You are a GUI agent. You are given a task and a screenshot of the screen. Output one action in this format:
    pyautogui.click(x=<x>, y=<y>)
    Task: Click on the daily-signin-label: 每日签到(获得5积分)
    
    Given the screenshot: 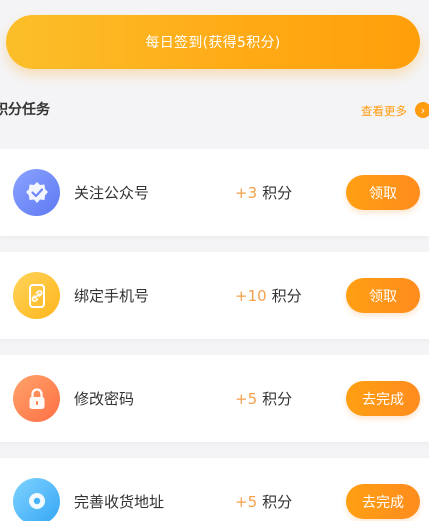 What is the action you would take?
    pyautogui.click(x=213, y=43)
    